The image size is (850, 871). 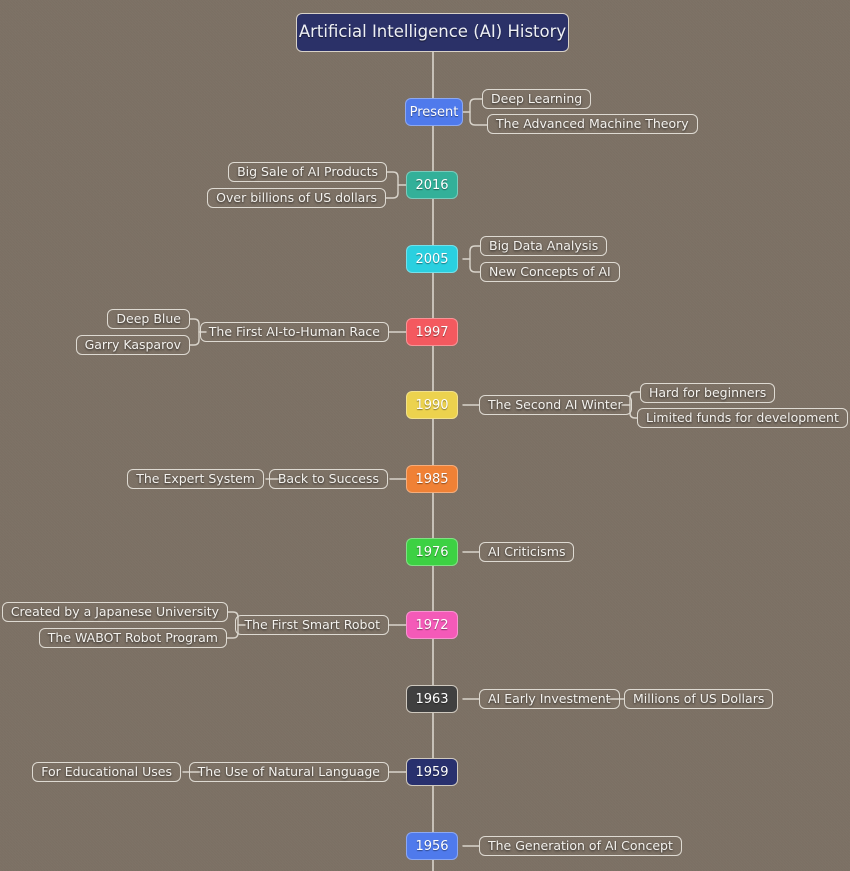 I want to click on branch-back-to-success: Back to Success, so click(x=328, y=479).